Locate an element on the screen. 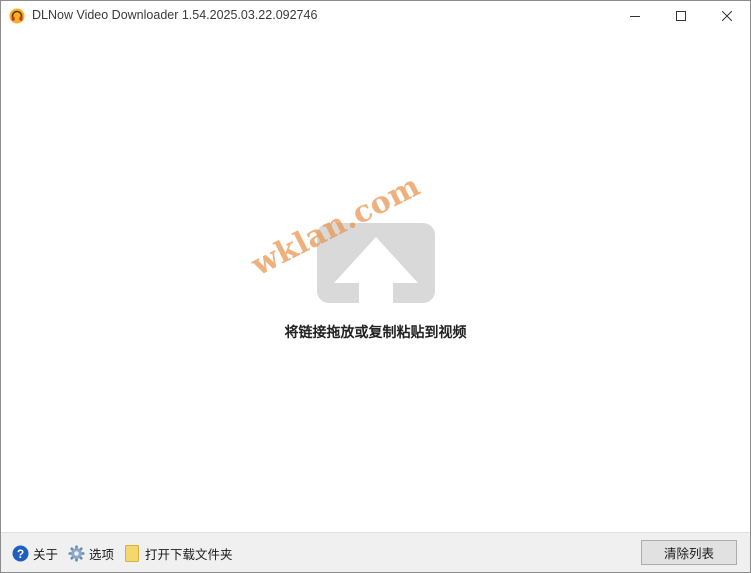 The width and height of the screenshot is (751, 573). close-icon is located at coordinates (727, 17).